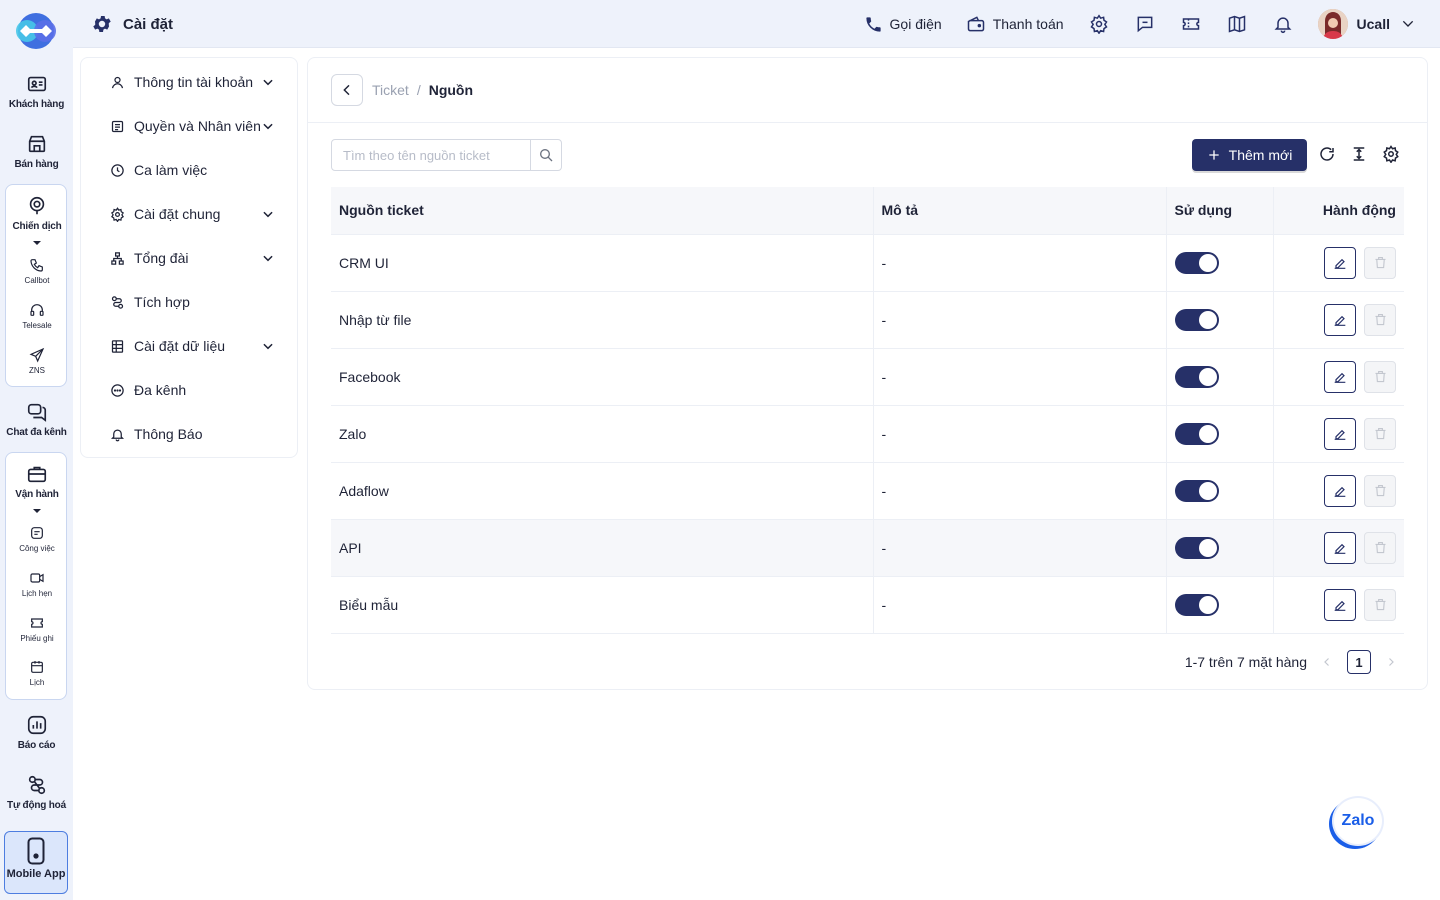 This screenshot has width=1440, height=900. I want to click on rail-item-reports: Báo cáo, so click(36, 732).